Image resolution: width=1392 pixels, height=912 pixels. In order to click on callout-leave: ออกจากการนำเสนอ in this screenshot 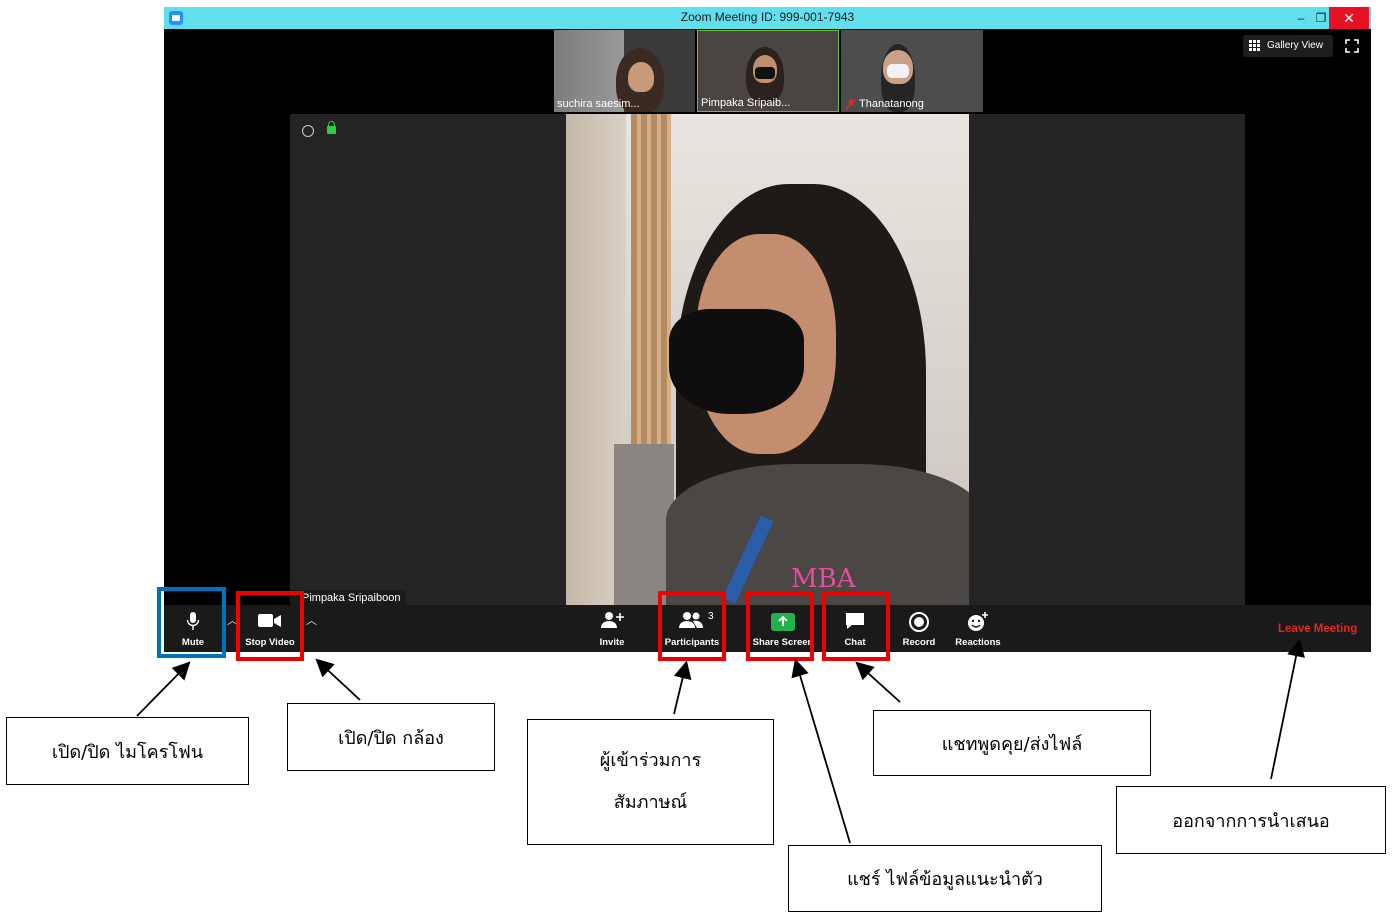, I will do `click(1251, 820)`.